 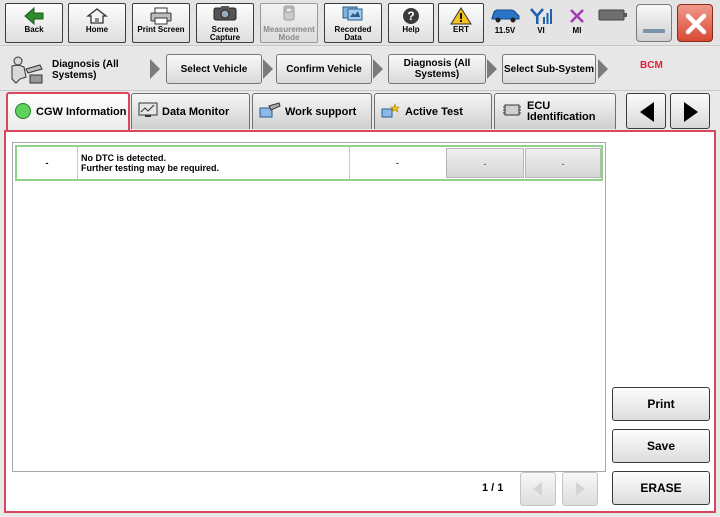 I want to click on tab-label: Active Test, so click(x=434, y=111).